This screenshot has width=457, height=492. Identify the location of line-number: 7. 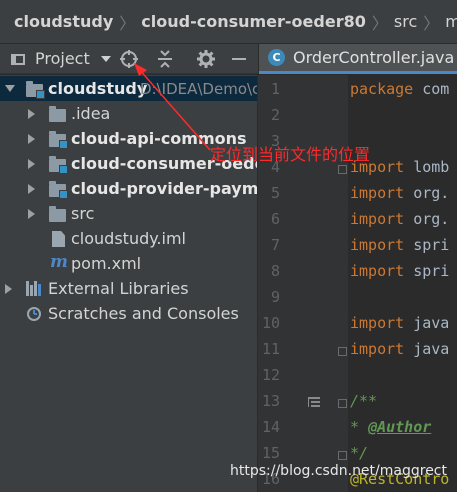
(275, 245).